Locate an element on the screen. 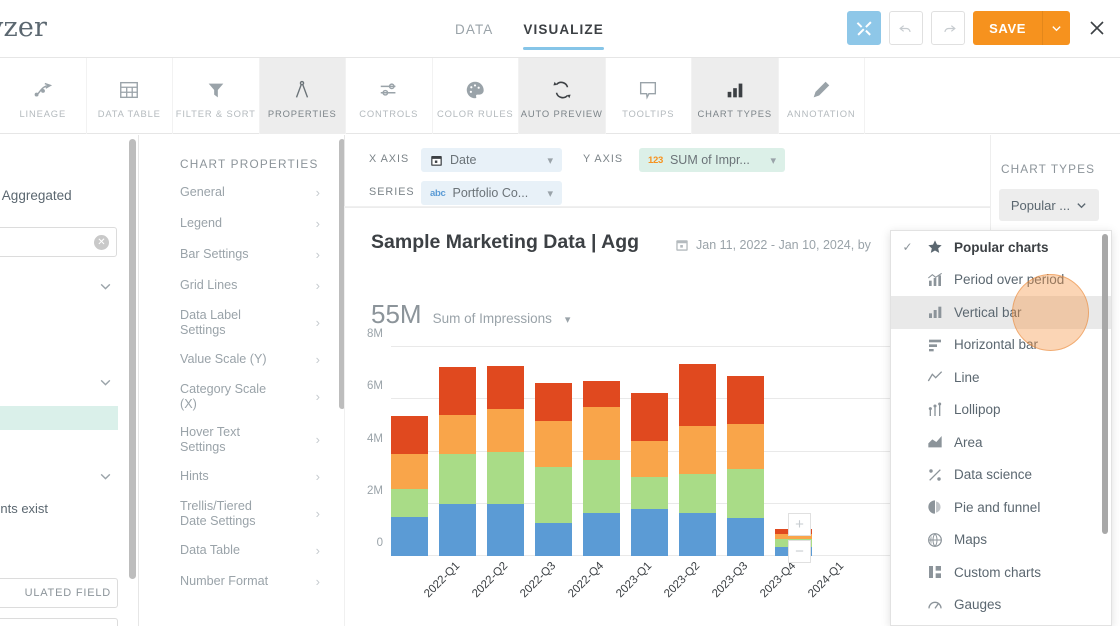  dataset-search-input: ✕ is located at coordinates (58, 242).